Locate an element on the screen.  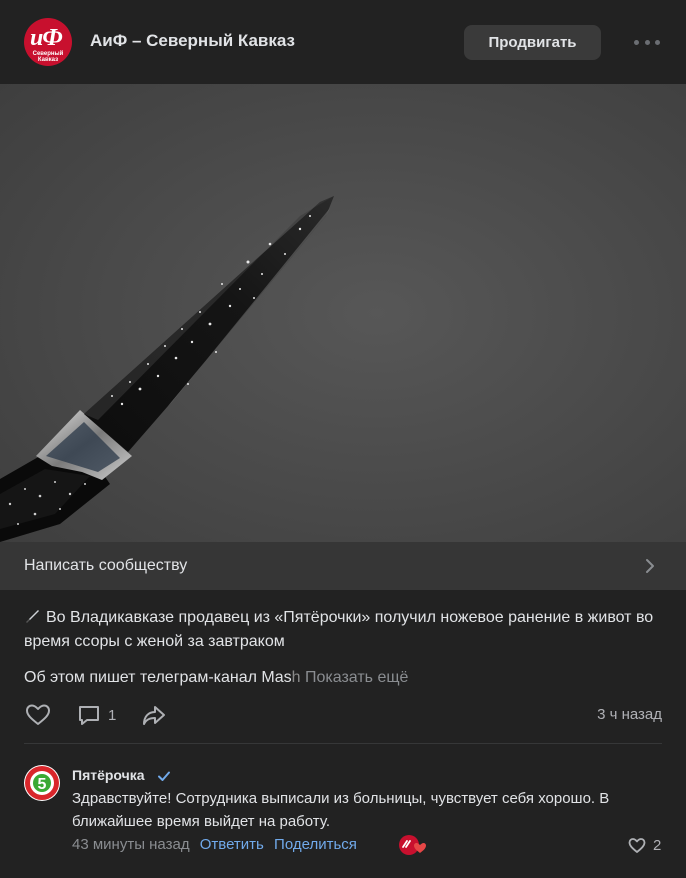
comments-divider is located at coordinates (343, 743).